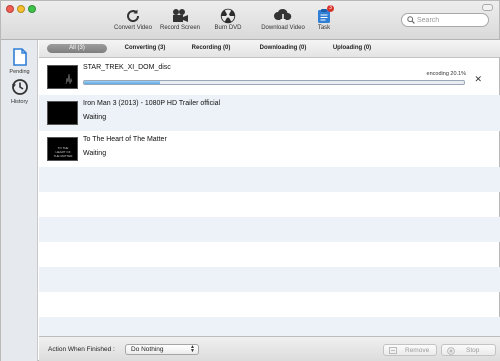 The width and height of the screenshot is (500, 361). Describe the element at coordinates (81, 349) in the screenshot. I see `action-when-finished-label: Action When Finished :` at that location.